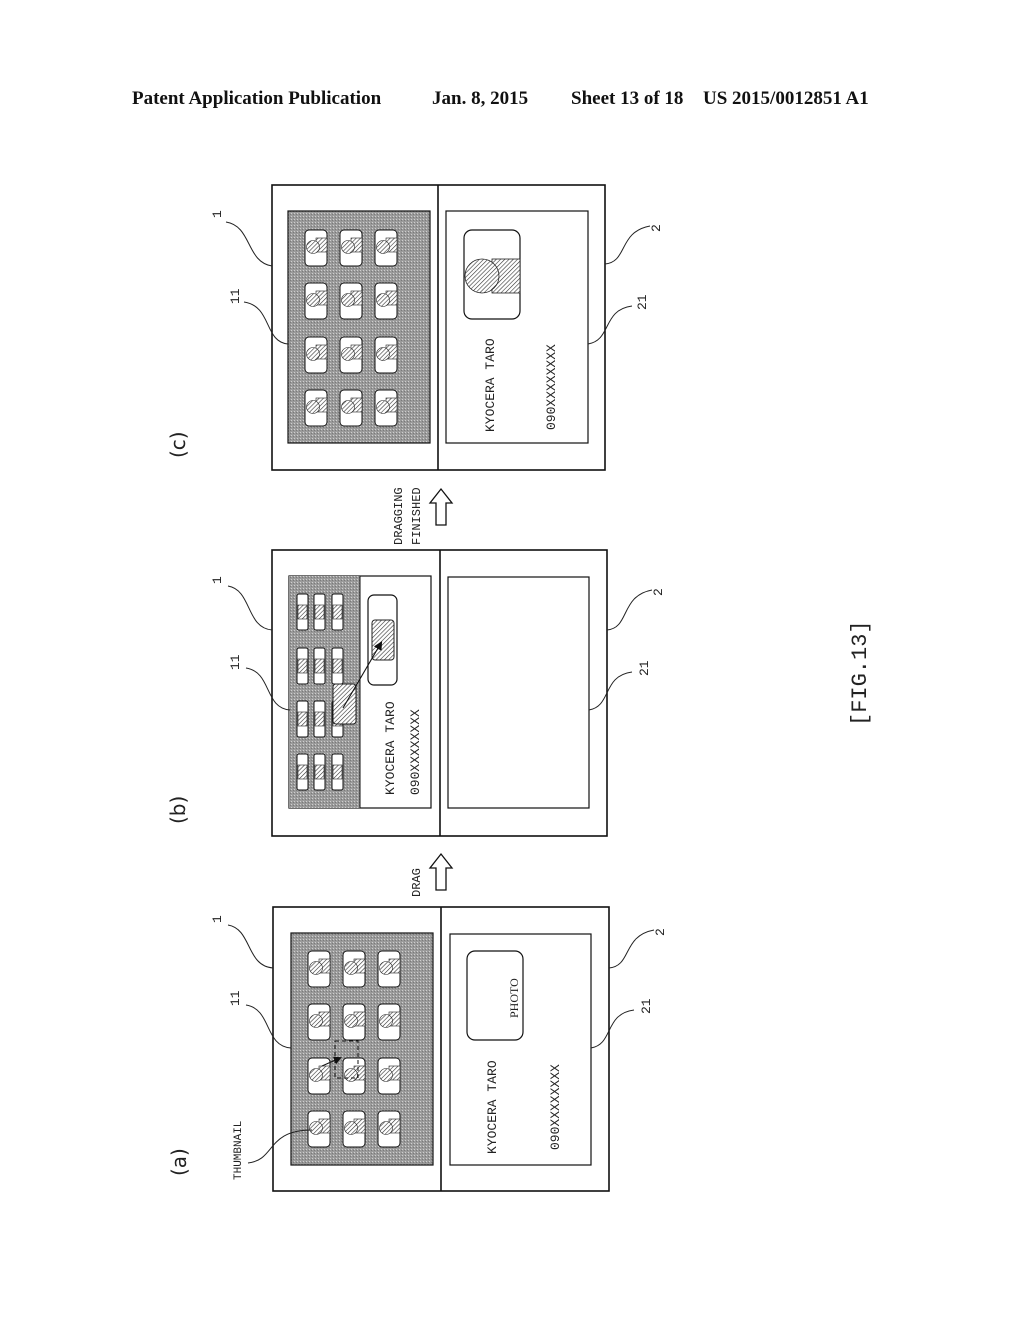 The height and width of the screenshot is (1320, 1024). What do you see at coordinates (399, 516) in the screenshot?
I see `transition-label-line1: DRAGGING` at bounding box center [399, 516].